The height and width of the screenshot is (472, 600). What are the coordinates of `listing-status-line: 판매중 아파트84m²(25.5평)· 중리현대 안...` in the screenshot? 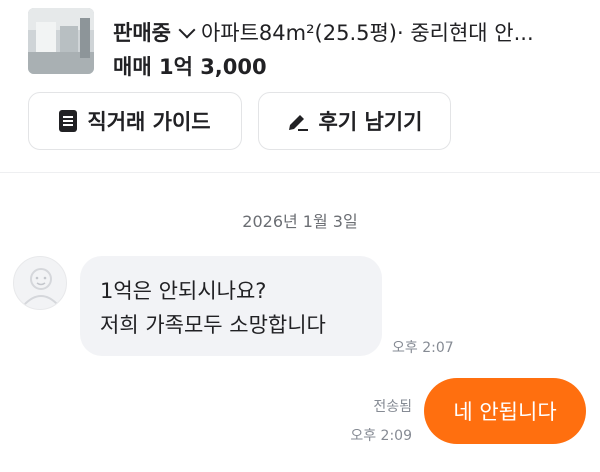 It's located at (353, 32).